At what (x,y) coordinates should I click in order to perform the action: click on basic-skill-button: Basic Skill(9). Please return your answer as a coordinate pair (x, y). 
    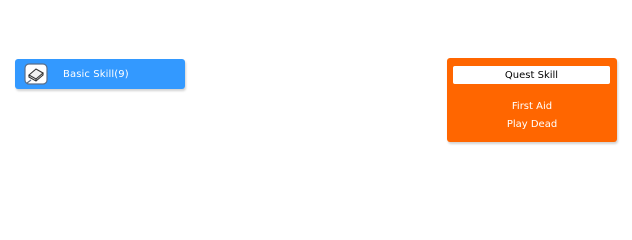
    Looking at the image, I should click on (100, 74).